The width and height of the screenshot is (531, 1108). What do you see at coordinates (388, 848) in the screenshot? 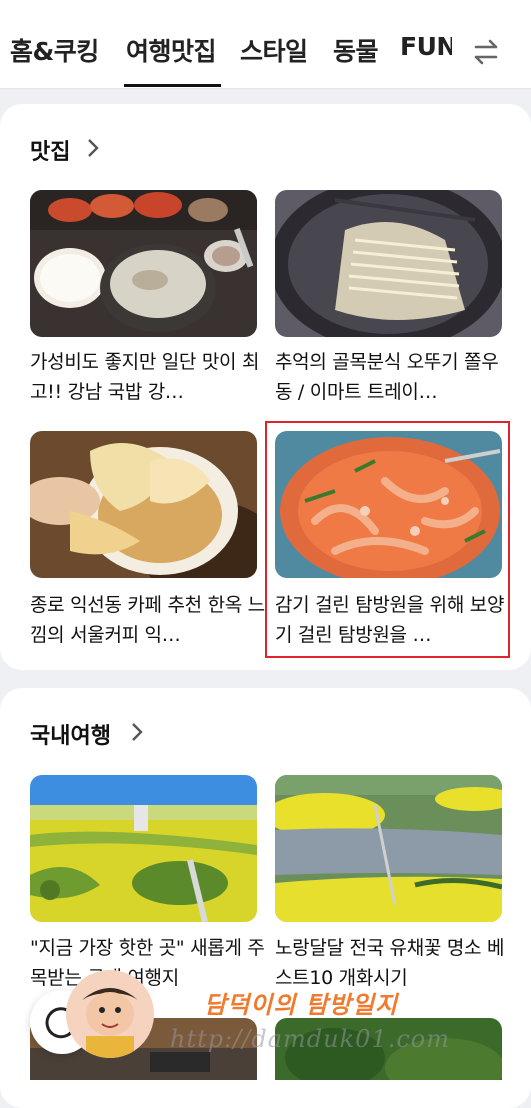
I see `thumbnail-canola-river` at bounding box center [388, 848].